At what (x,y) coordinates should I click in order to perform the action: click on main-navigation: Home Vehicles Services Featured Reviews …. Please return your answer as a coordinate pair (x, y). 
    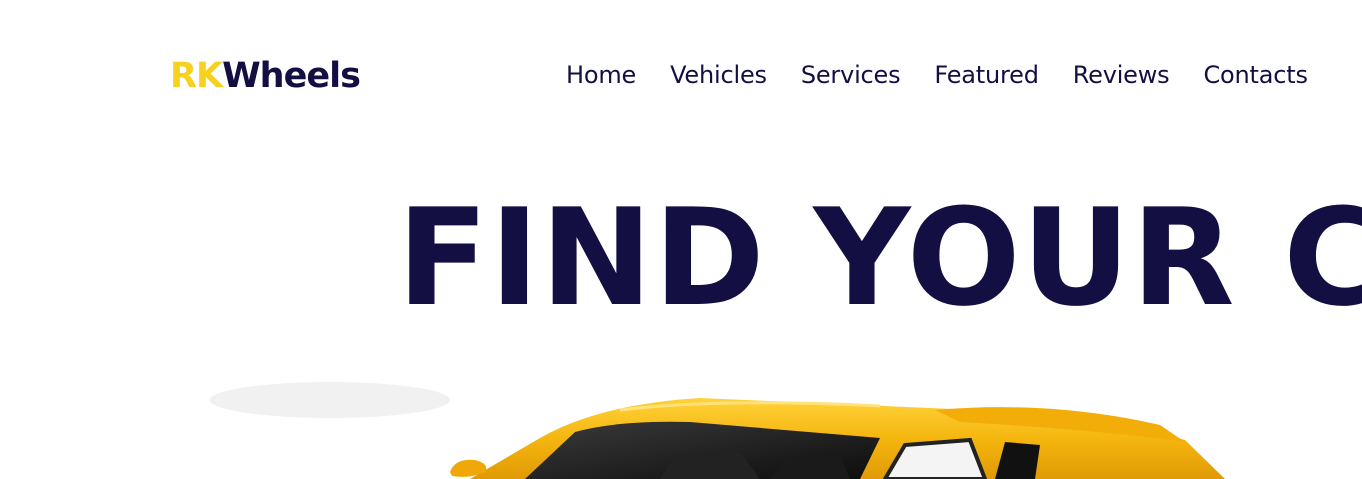
    Looking at the image, I should click on (954, 75).